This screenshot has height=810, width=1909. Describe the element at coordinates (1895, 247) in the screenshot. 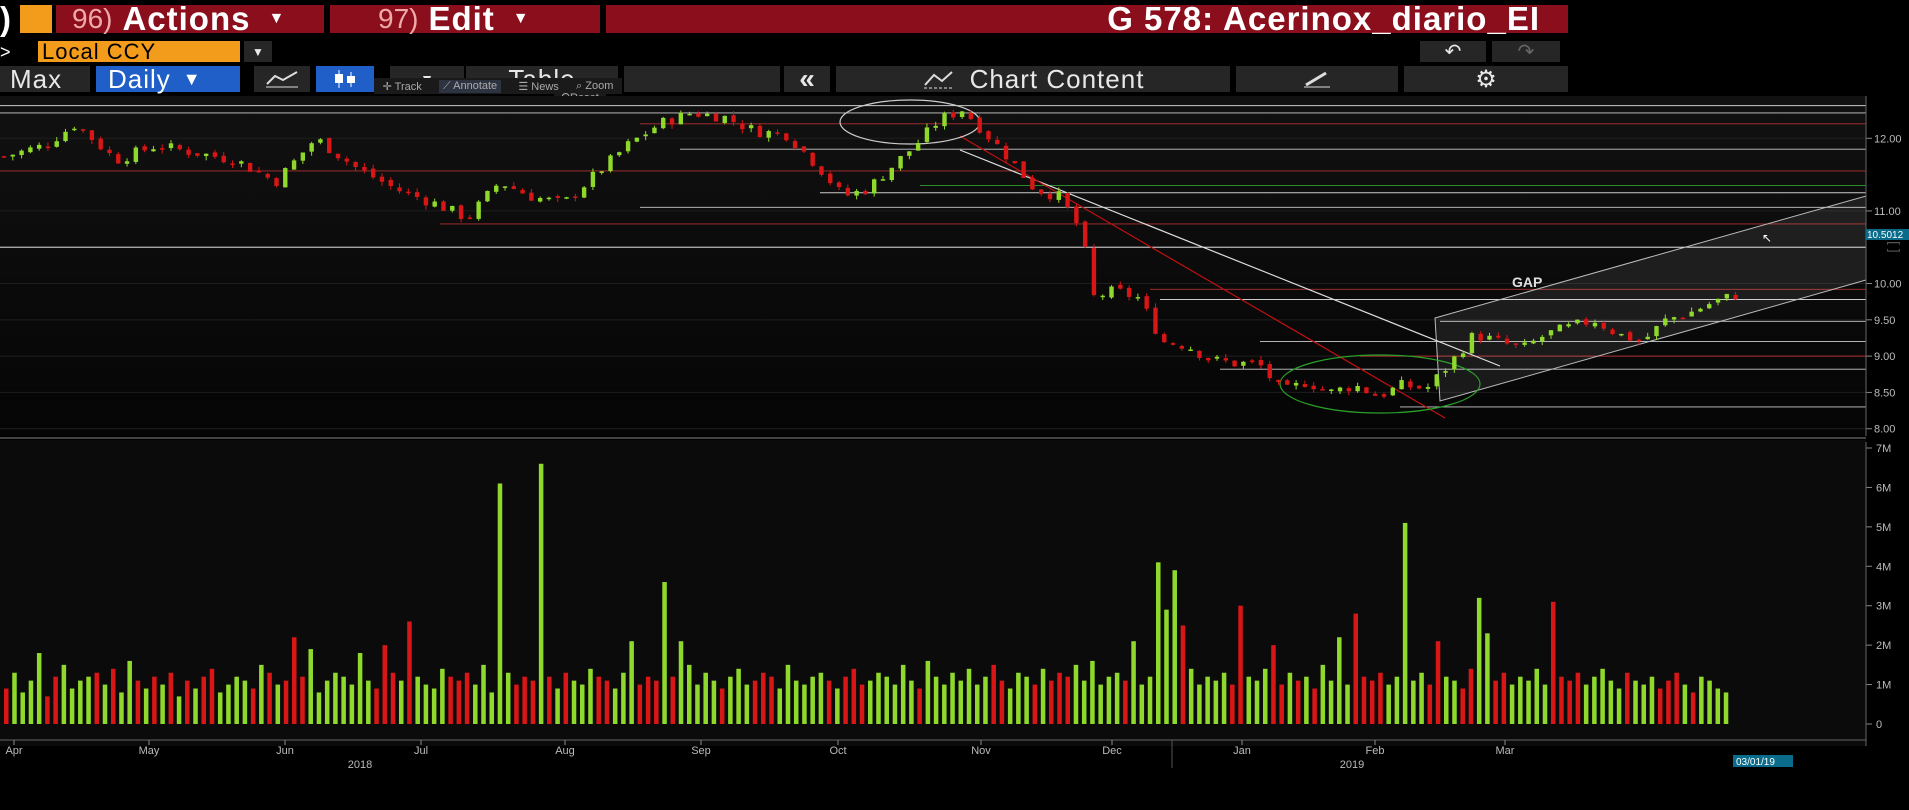

I see `axis-handle-icon: [ ]` at that location.